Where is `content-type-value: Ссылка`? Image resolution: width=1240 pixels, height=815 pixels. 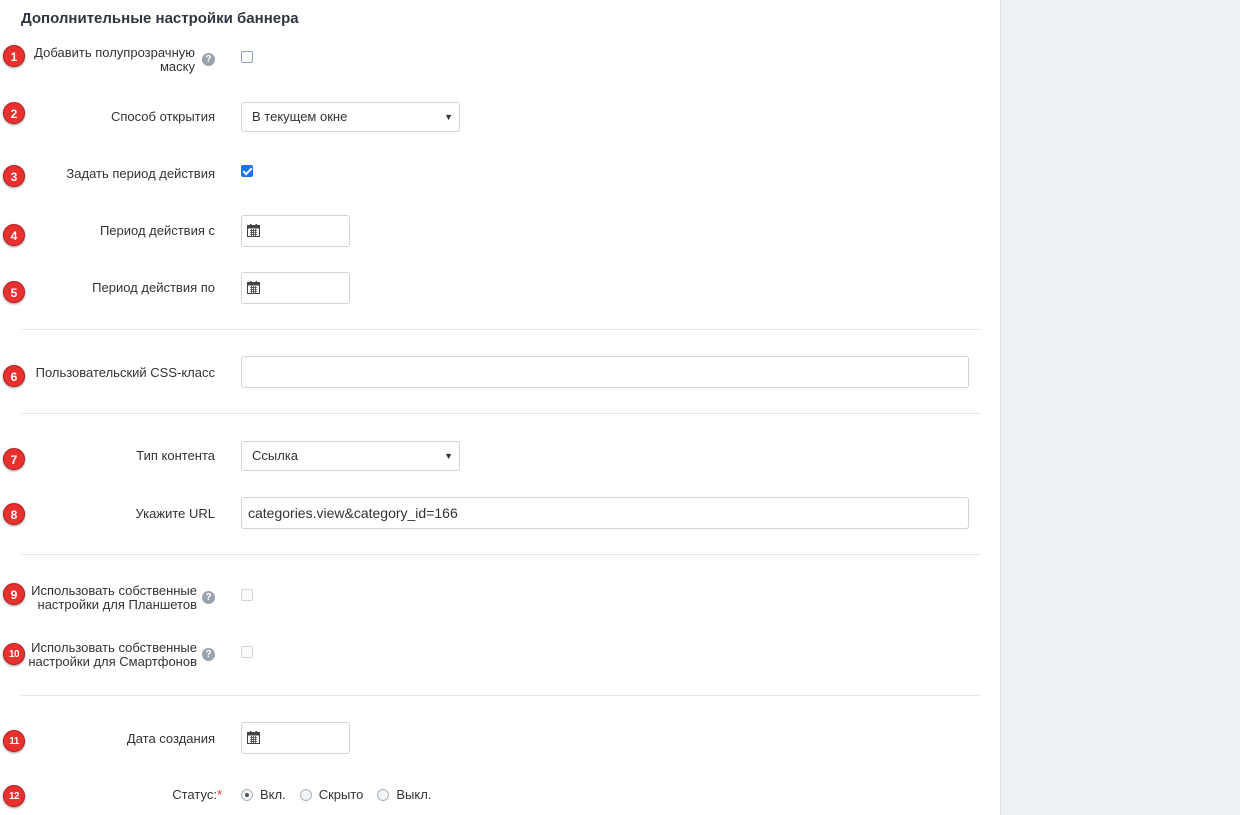
content-type-value: Ссылка is located at coordinates (275, 455).